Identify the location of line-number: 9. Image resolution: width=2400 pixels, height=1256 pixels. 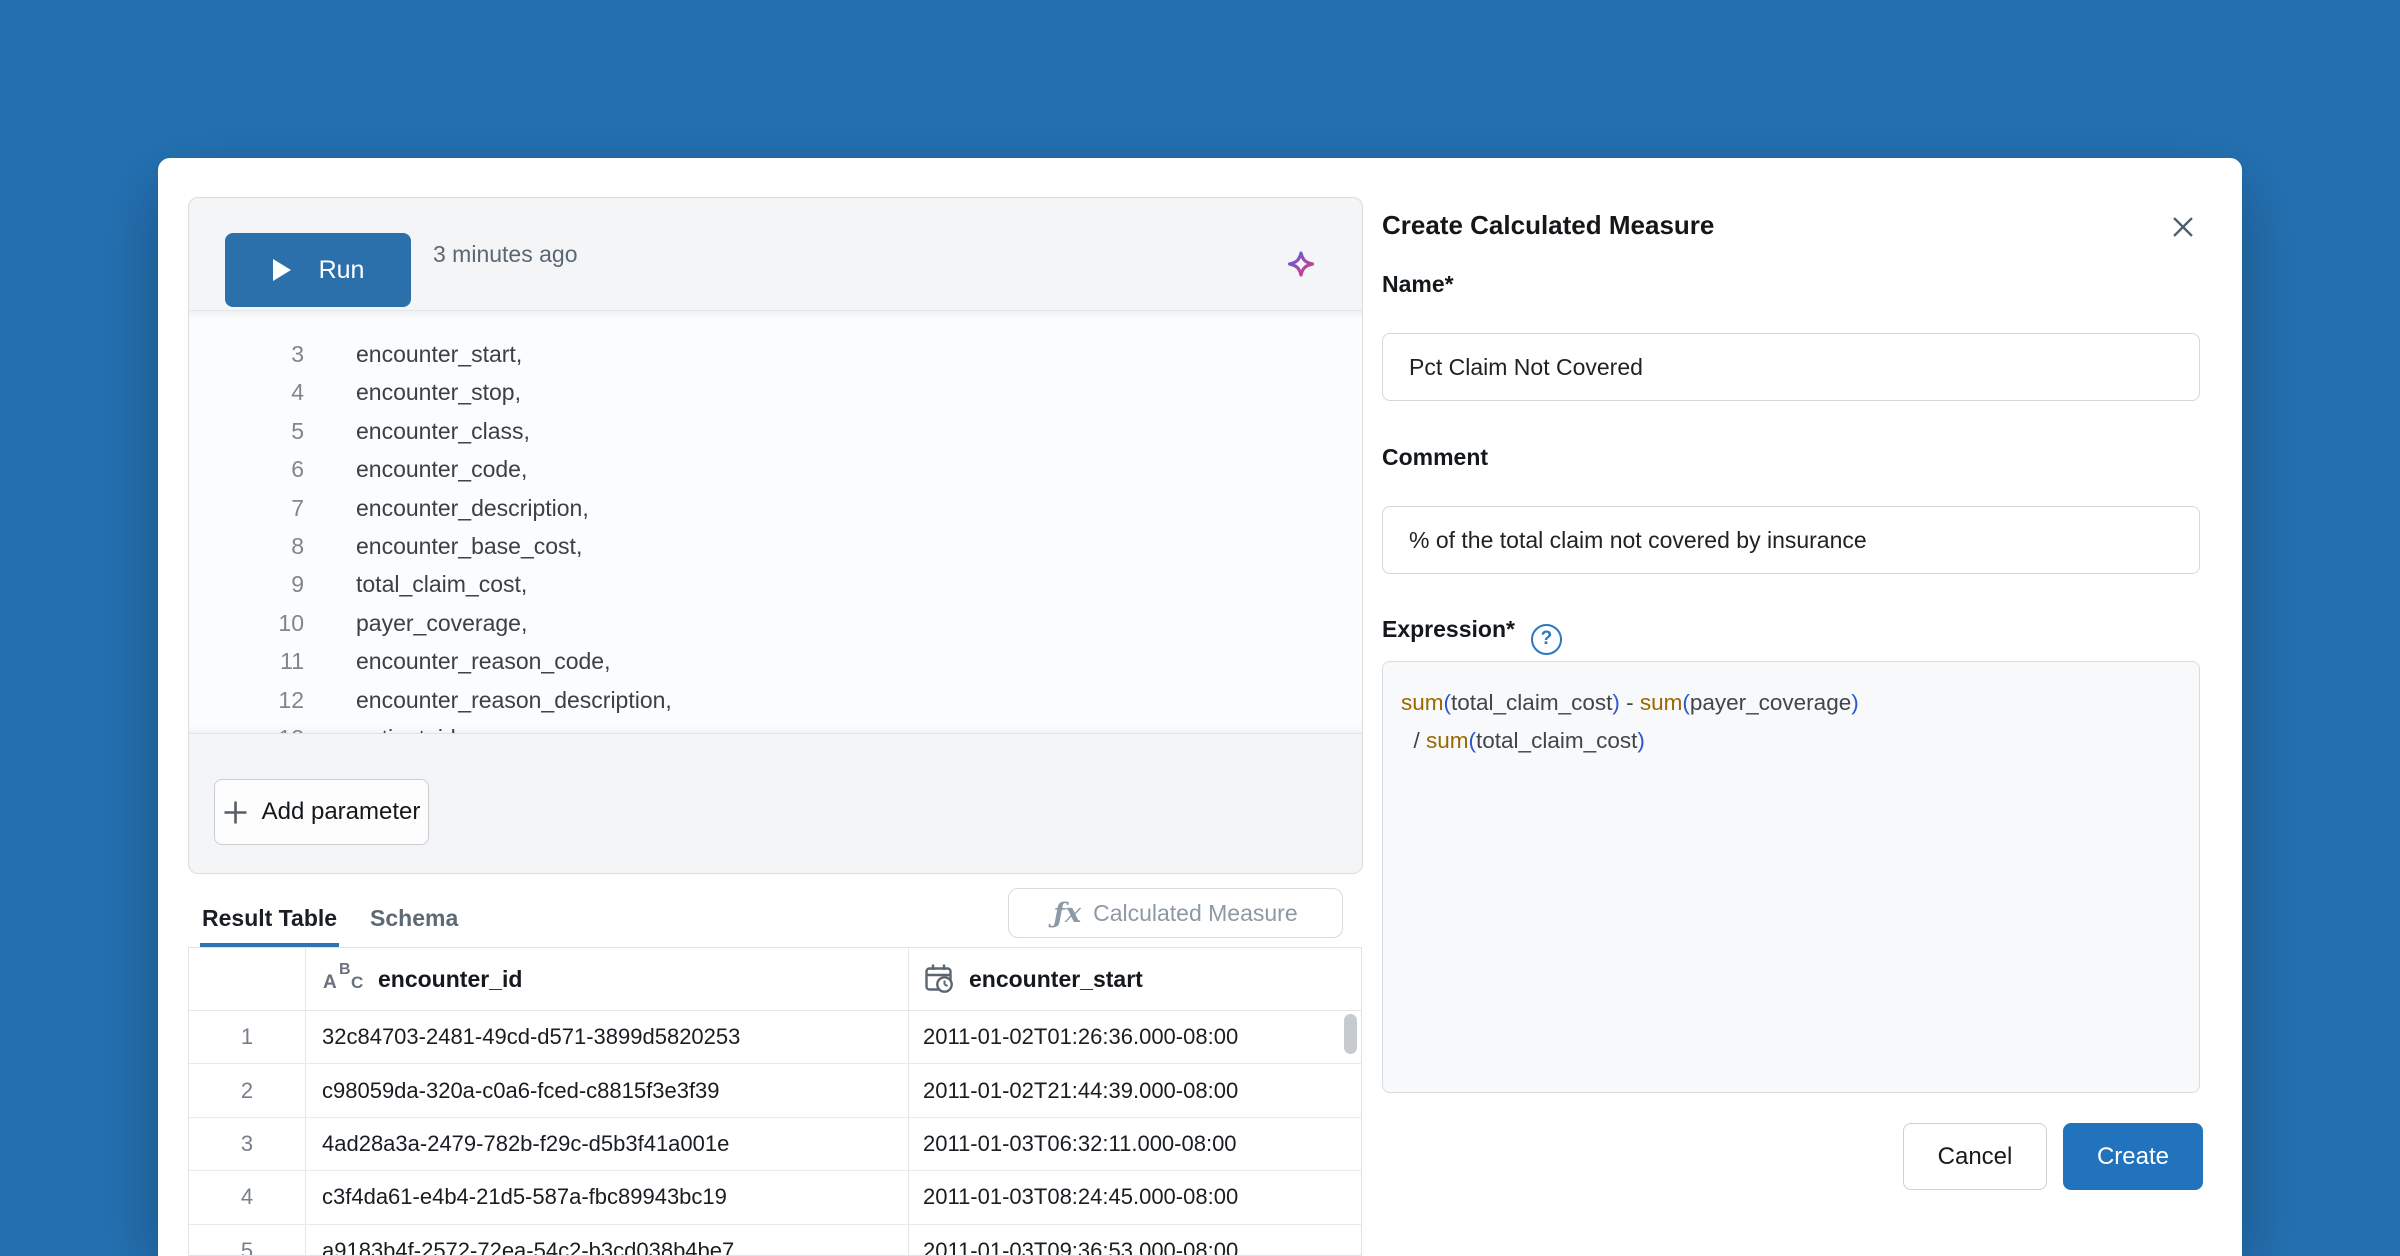
(297, 584).